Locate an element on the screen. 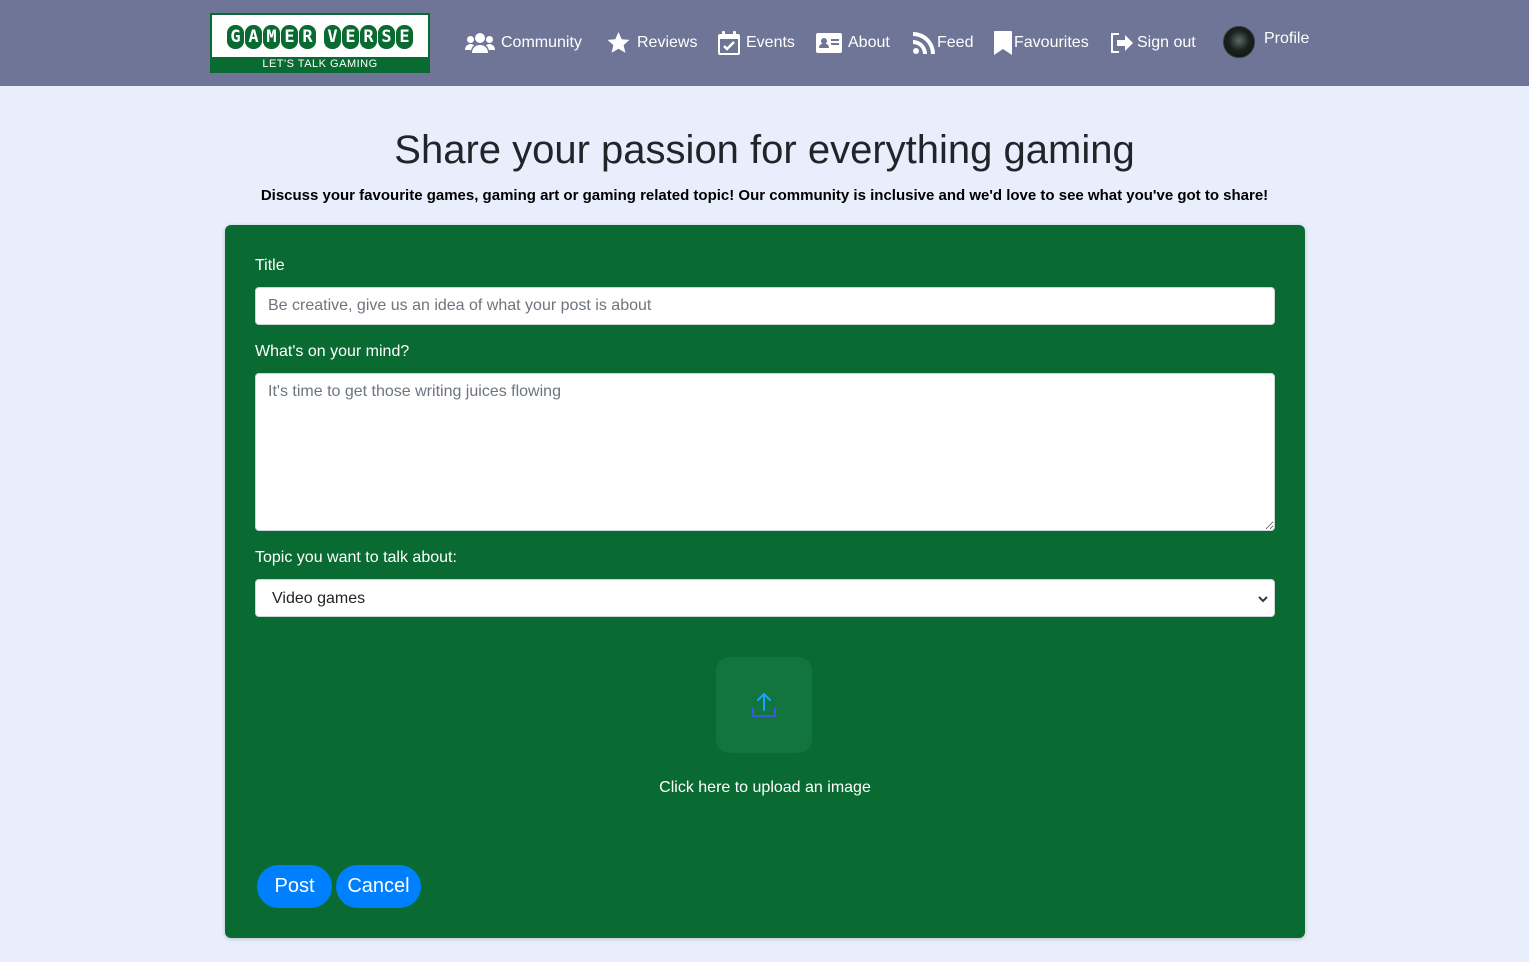 This screenshot has height=962, width=1529. topic-label: Topic you want to talk about: is located at coordinates (356, 557).